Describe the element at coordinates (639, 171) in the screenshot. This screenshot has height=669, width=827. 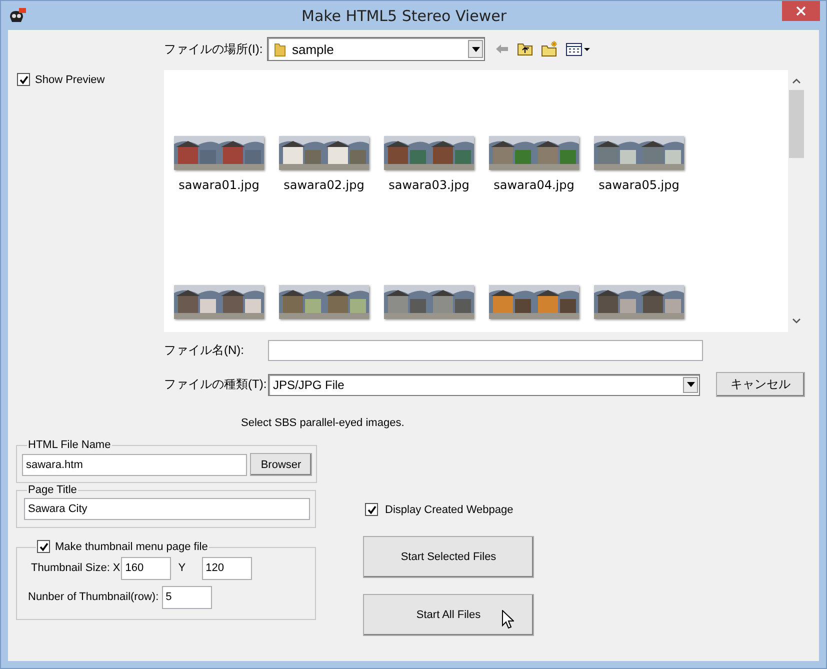
I see `file-item: sawara05.jpg` at that location.